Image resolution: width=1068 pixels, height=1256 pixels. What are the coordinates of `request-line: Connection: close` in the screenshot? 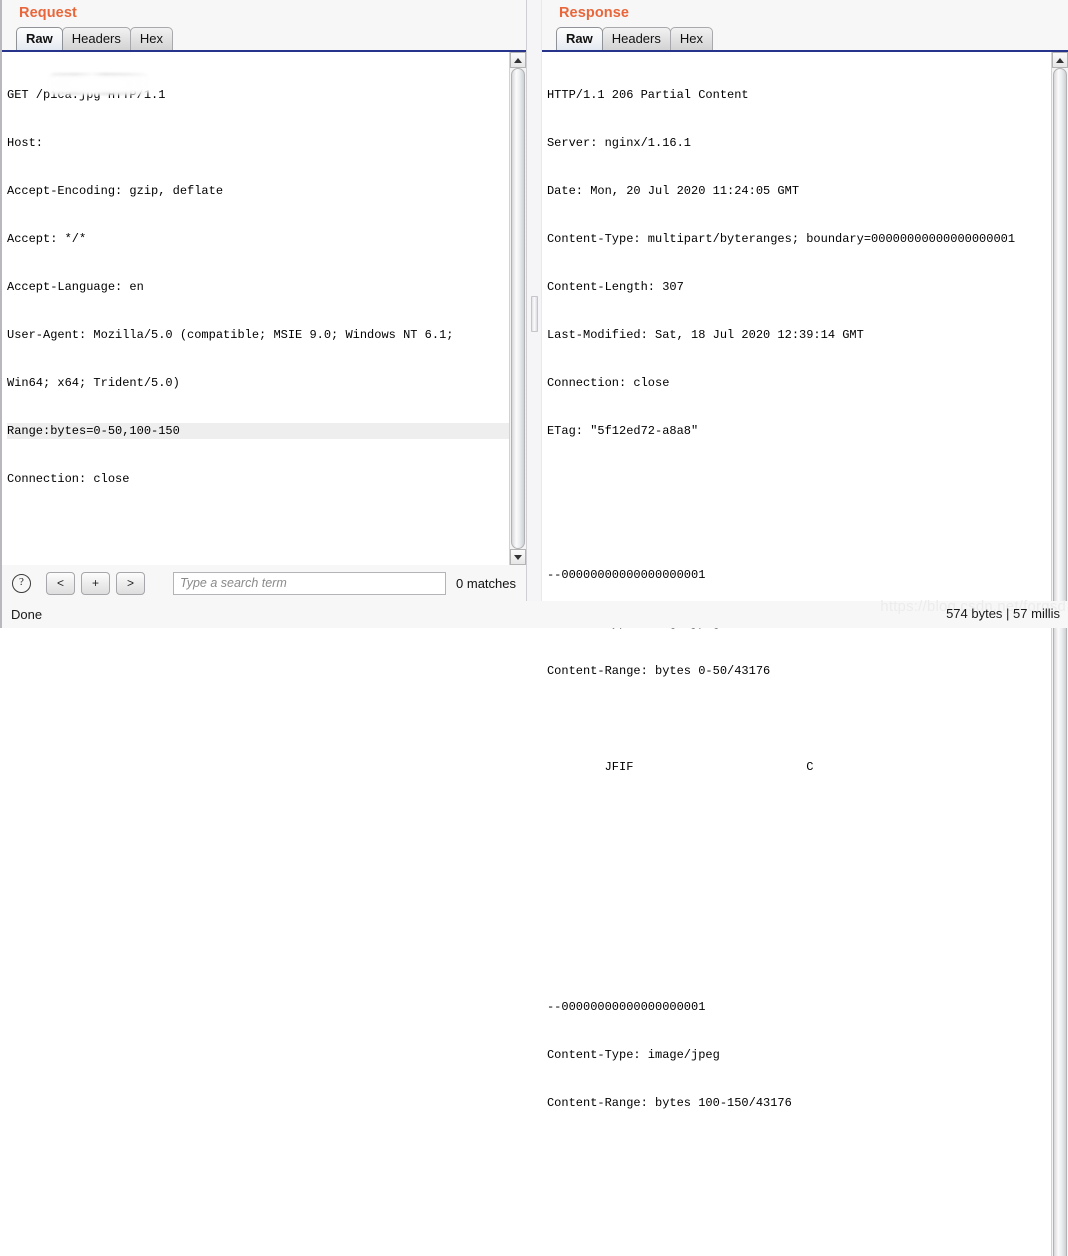 It's located at (68, 479).